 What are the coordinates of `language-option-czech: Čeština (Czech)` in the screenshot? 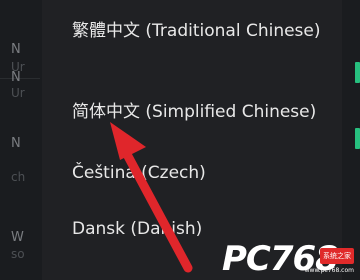 It's located at (192, 173).